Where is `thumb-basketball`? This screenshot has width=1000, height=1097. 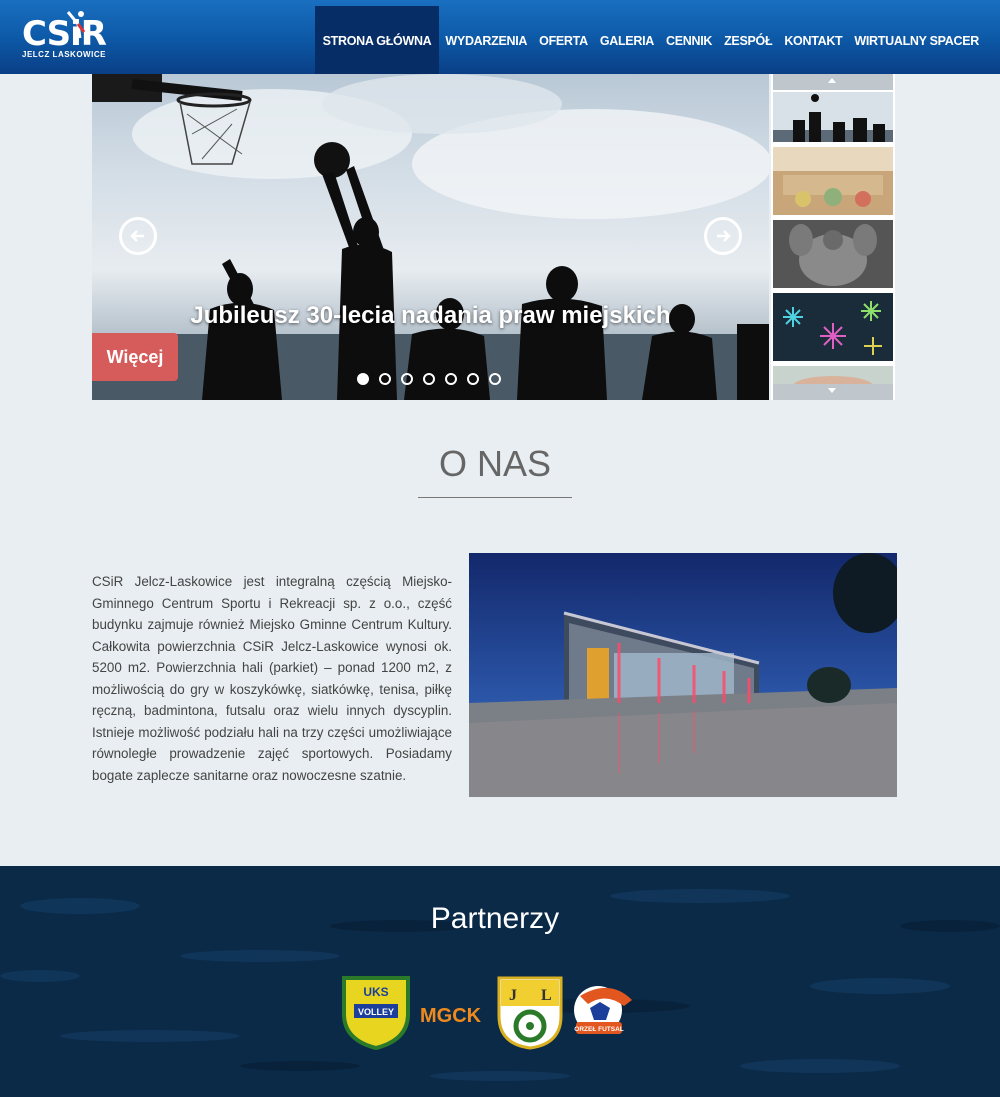
thumb-basketball is located at coordinates (833, 117).